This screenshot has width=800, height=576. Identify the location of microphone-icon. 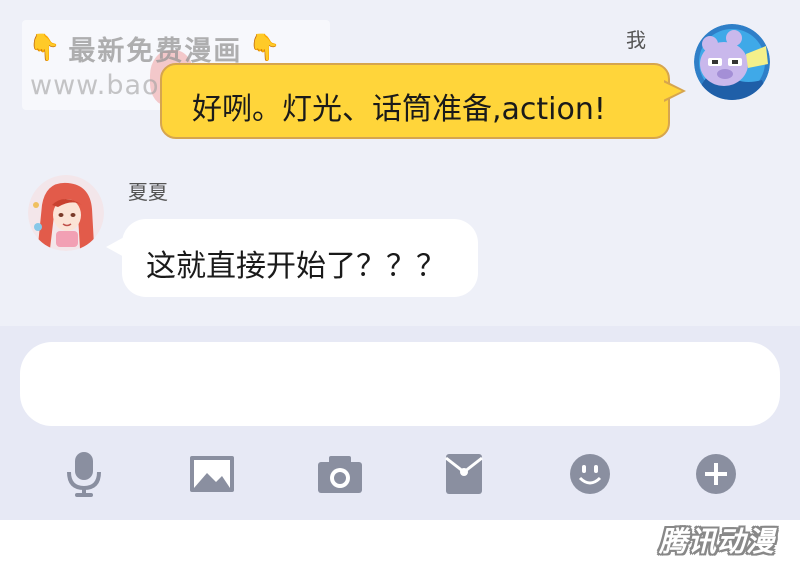
(84, 474).